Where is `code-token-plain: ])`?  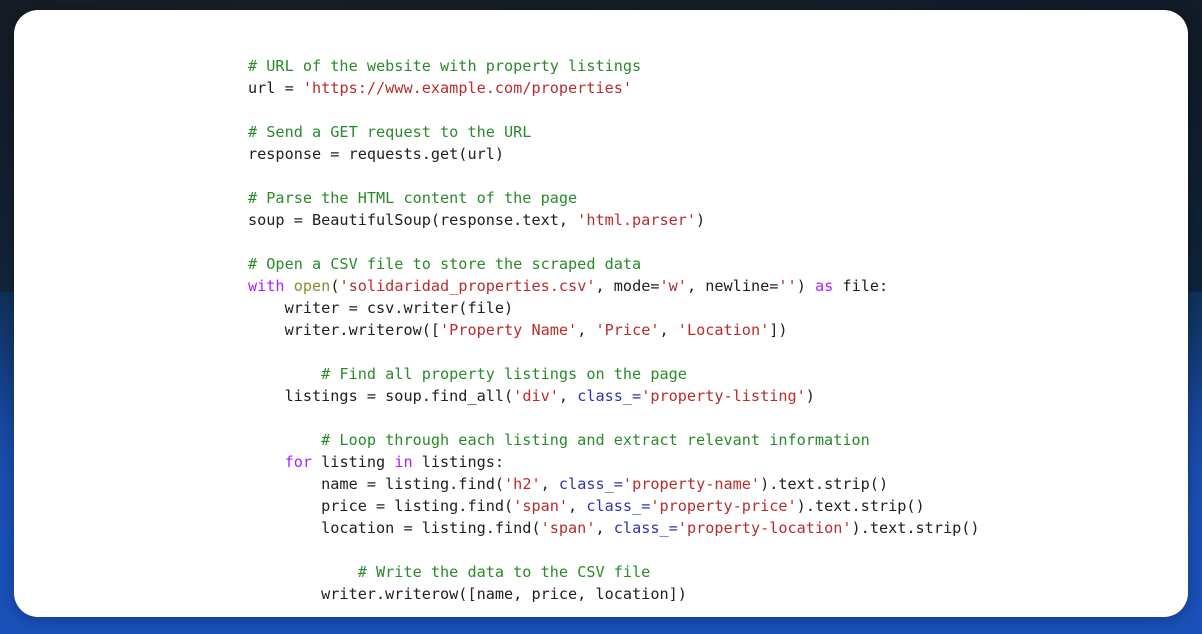 code-token-plain: ]) is located at coordinates (778, 330).